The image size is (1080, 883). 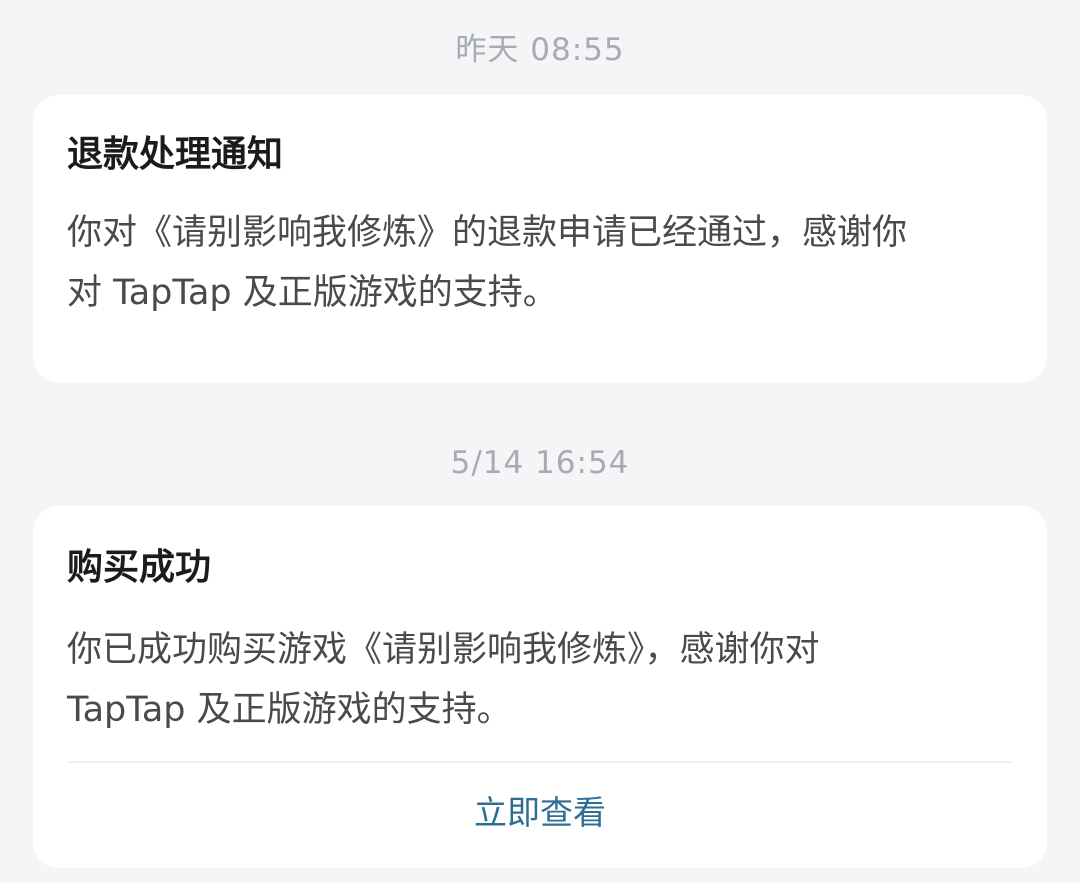 I want to click on message-body: 你已成功购买游戏《请别影响我修炼》，感谢你对 TapTap 及正版游戏的支持。, so click(x=542, y=680).